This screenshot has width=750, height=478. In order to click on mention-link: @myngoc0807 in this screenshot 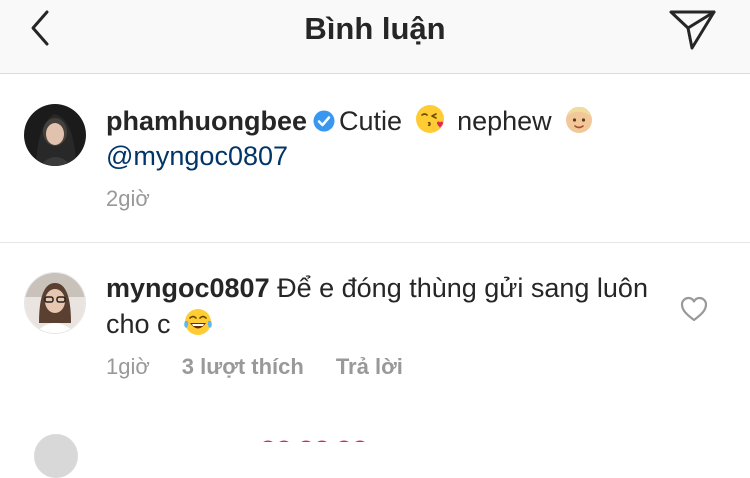, I will do `click(197, 156)`.